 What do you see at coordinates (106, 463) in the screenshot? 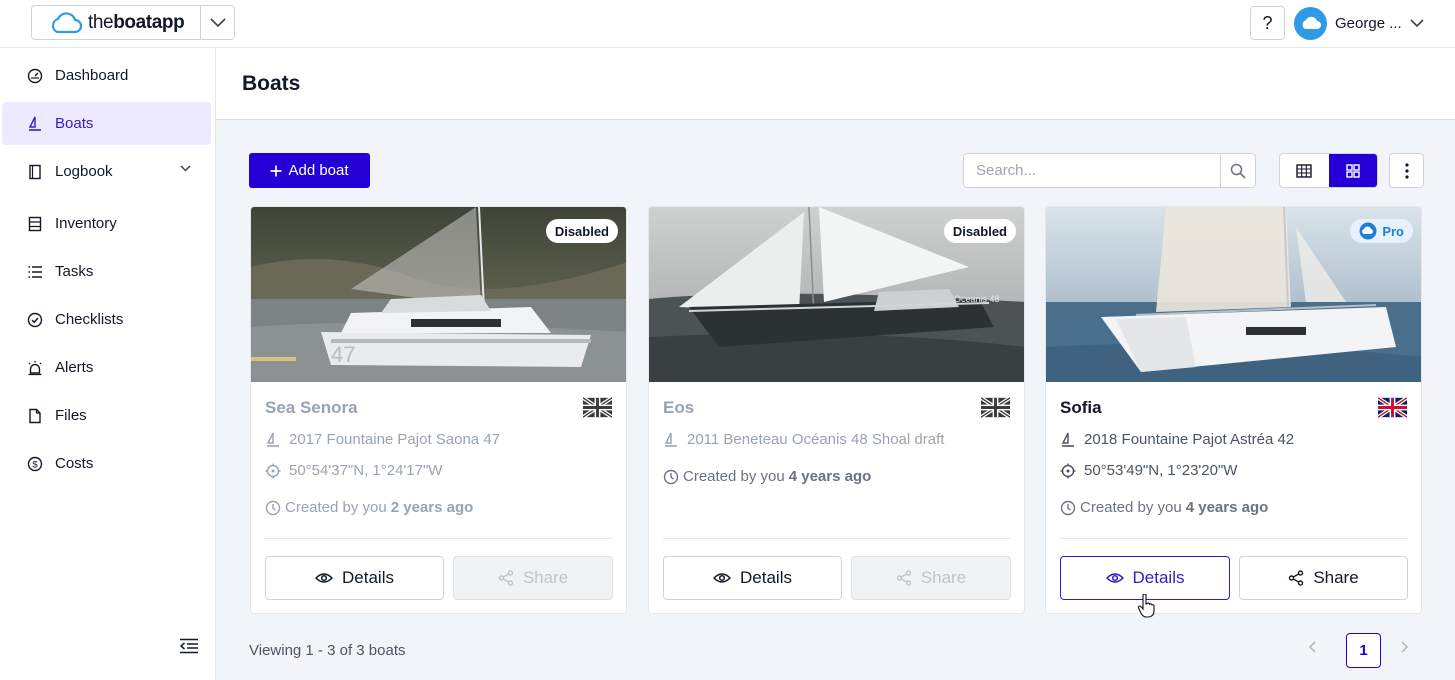
I see `sidebar-item-costs: $ Costs` at bounding box center [106, 463].